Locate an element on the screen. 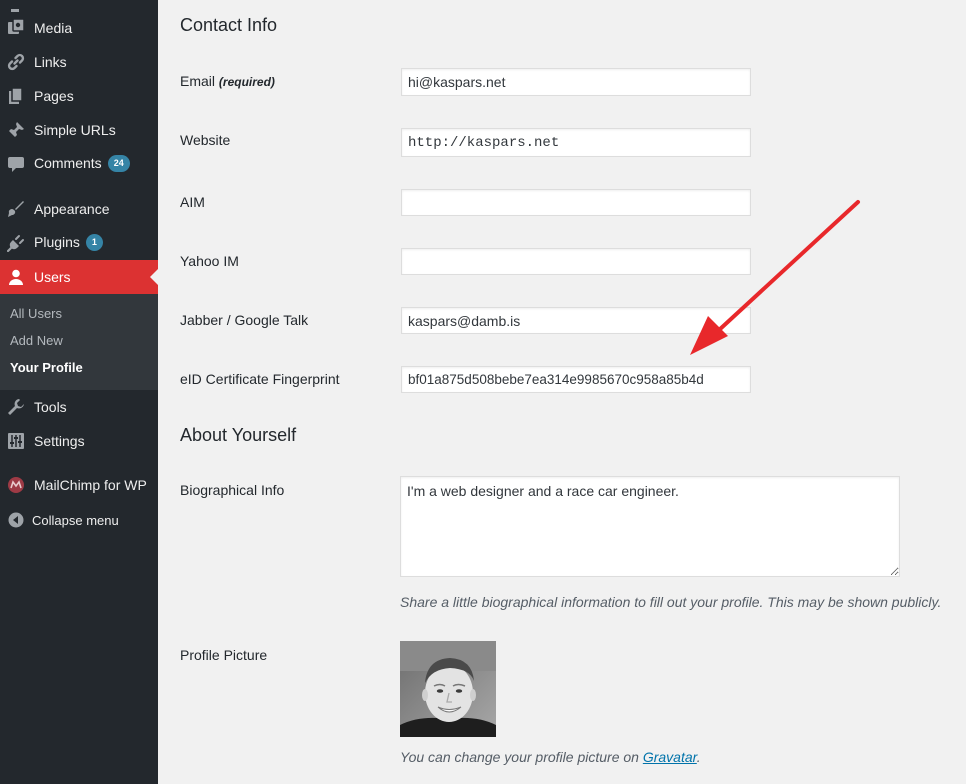  sidebar-item-pages: Pages is located at coordinates (79, 96).